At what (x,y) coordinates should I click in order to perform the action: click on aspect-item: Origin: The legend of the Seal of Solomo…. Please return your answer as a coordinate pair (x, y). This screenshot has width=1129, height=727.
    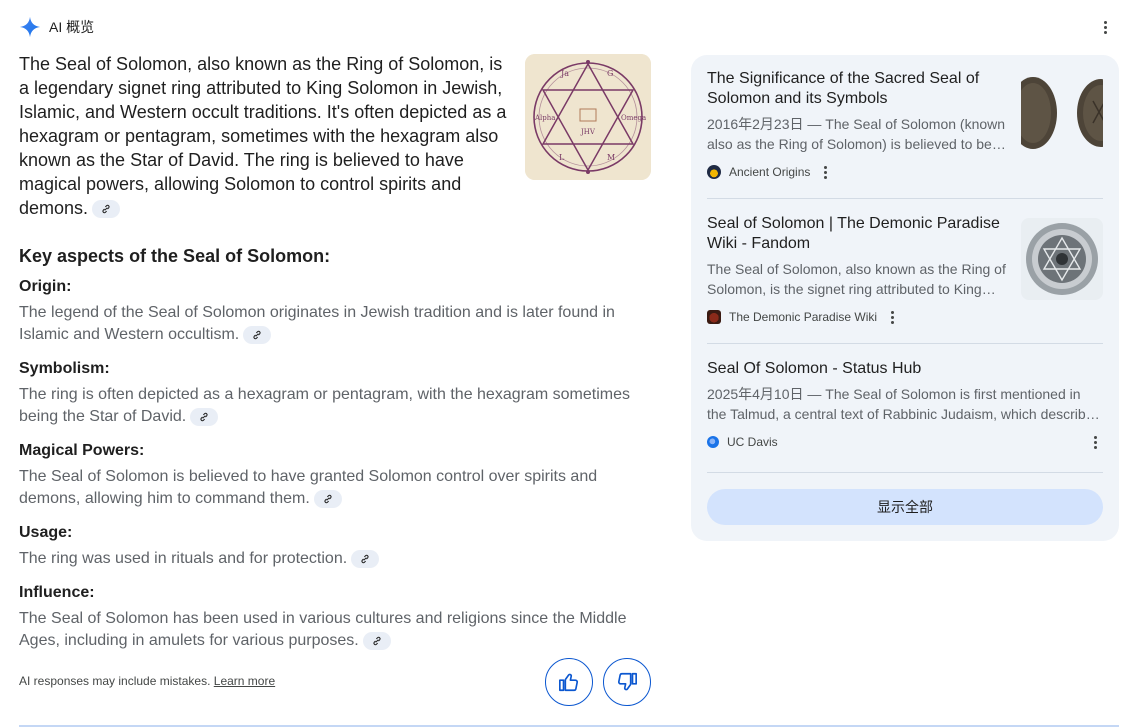
    Looking at the image, I should click on (331, 311).